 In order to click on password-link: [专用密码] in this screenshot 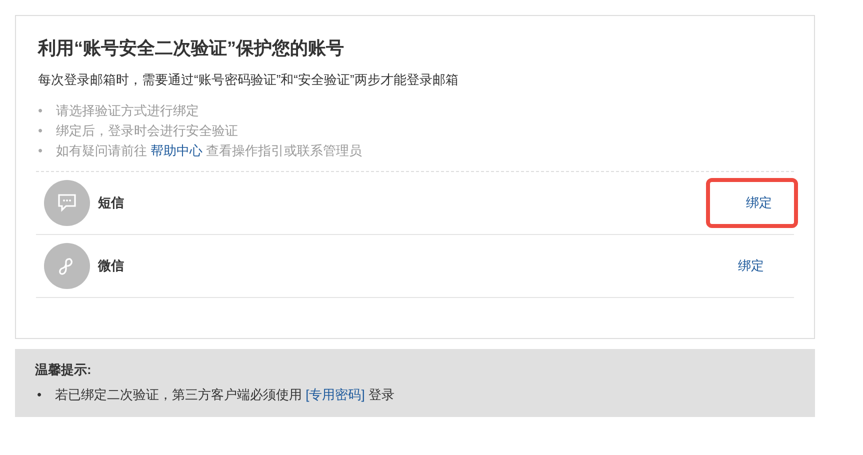, I will do `click(335, 394)`.